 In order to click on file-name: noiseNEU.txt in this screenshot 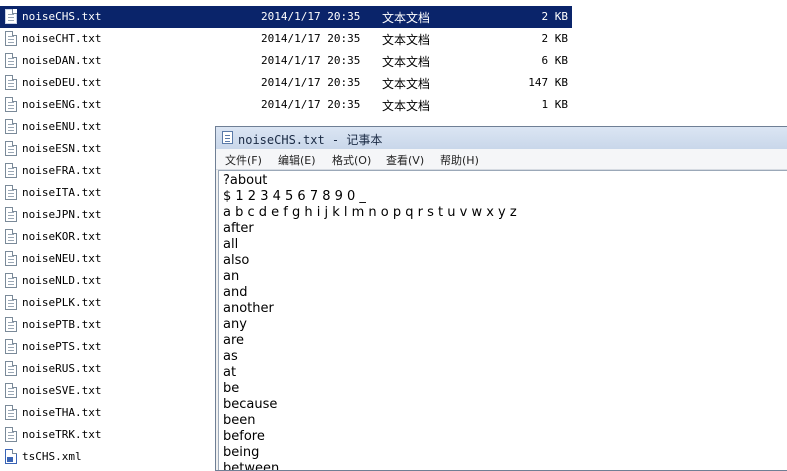, I will do `click(62, 258)`.